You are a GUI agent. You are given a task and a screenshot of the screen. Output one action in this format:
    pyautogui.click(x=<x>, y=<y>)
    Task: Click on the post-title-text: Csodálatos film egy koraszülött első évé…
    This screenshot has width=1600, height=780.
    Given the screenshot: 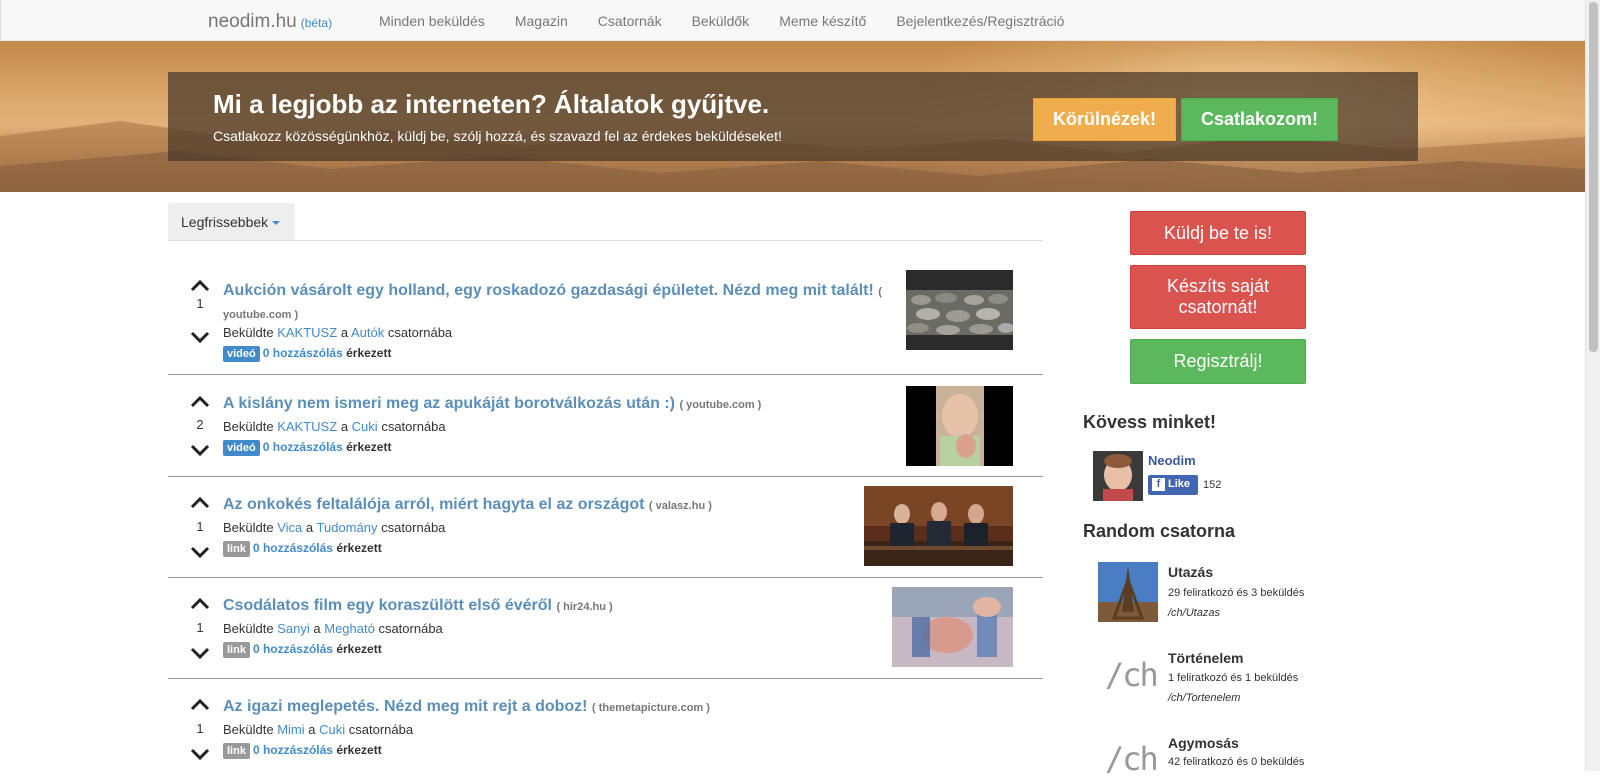 What is the action you would take?
    pyautogui.click(x=387, y=605)
    